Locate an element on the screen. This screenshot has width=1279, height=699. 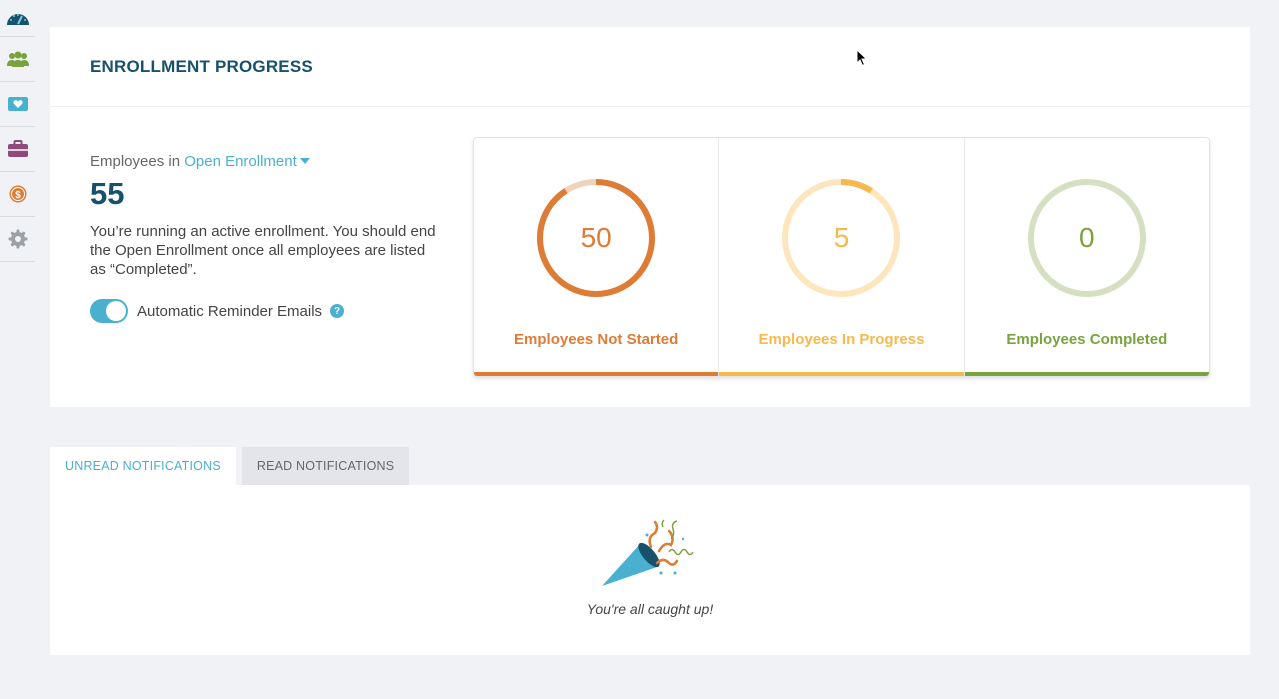
employees-in-row: Employees in Open Enrollment is located at coordinates (270, 161).